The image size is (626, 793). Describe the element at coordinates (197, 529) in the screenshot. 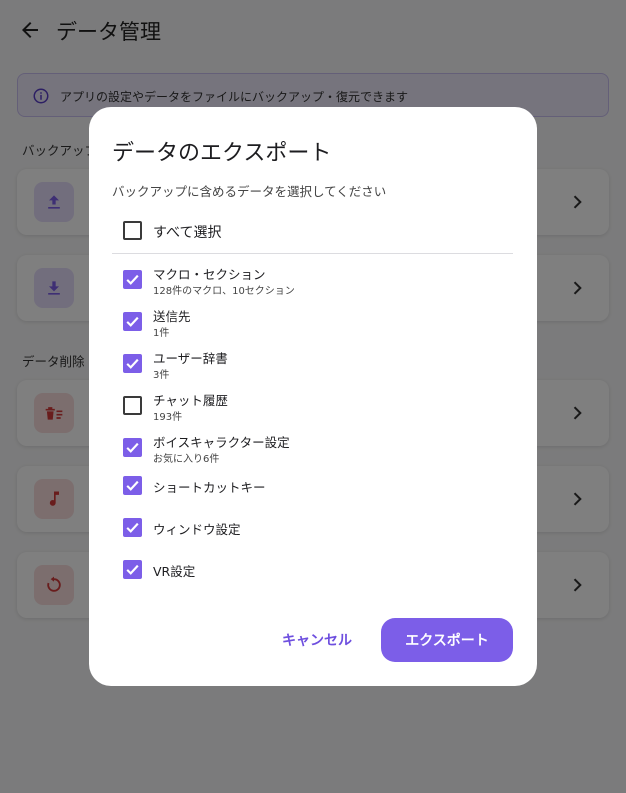

I see `option-label: ウィンドウ設定` at that location.